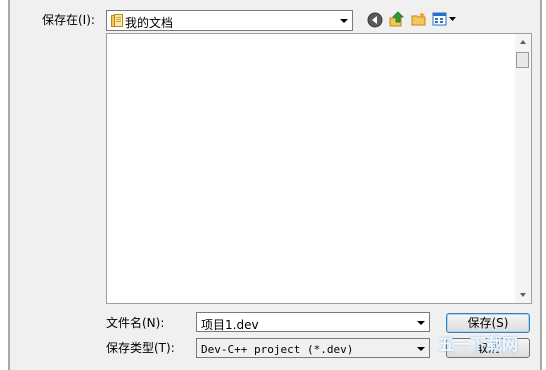 This screenshot has width=546, height=370. What do you see at coordinates (445, 19) in the screenshot?
I see `views-menu-icon` at bounding box center [445, 19].